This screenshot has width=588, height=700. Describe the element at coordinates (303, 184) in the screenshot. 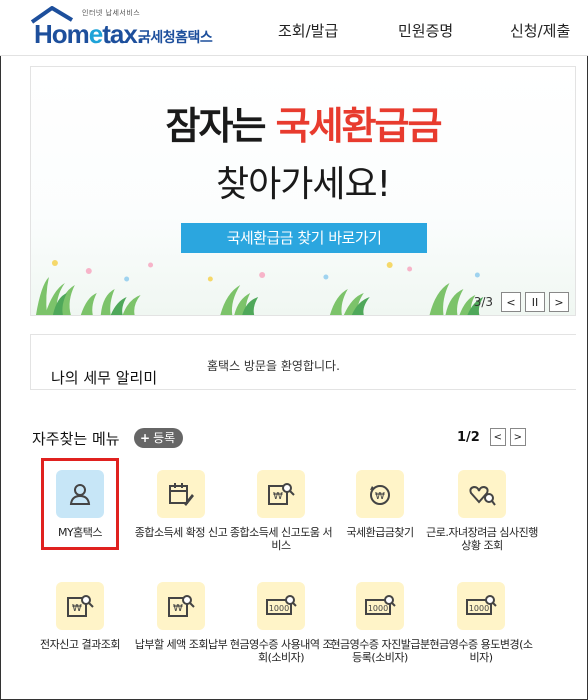

I see `banner-subtitle: 찾아가세요!` at that location.